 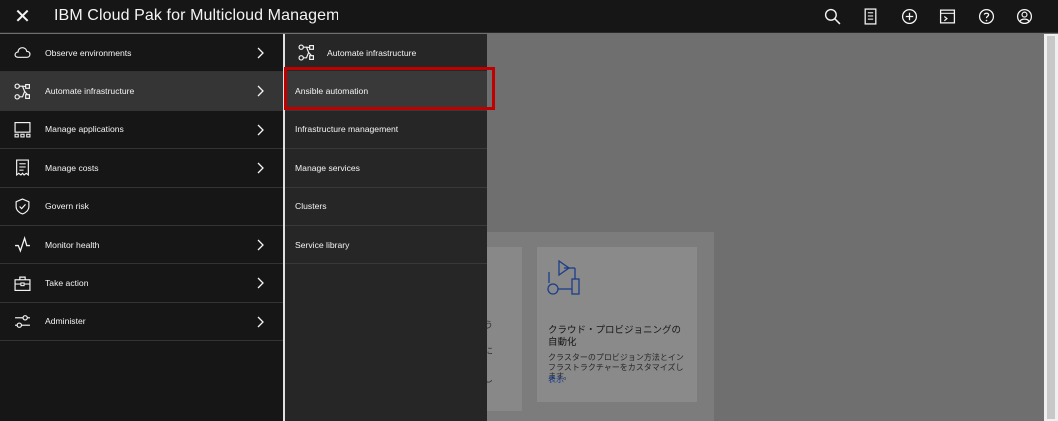 I want to click on nav-item-manage-applications: Manage applications, so click(x=141, y=130).